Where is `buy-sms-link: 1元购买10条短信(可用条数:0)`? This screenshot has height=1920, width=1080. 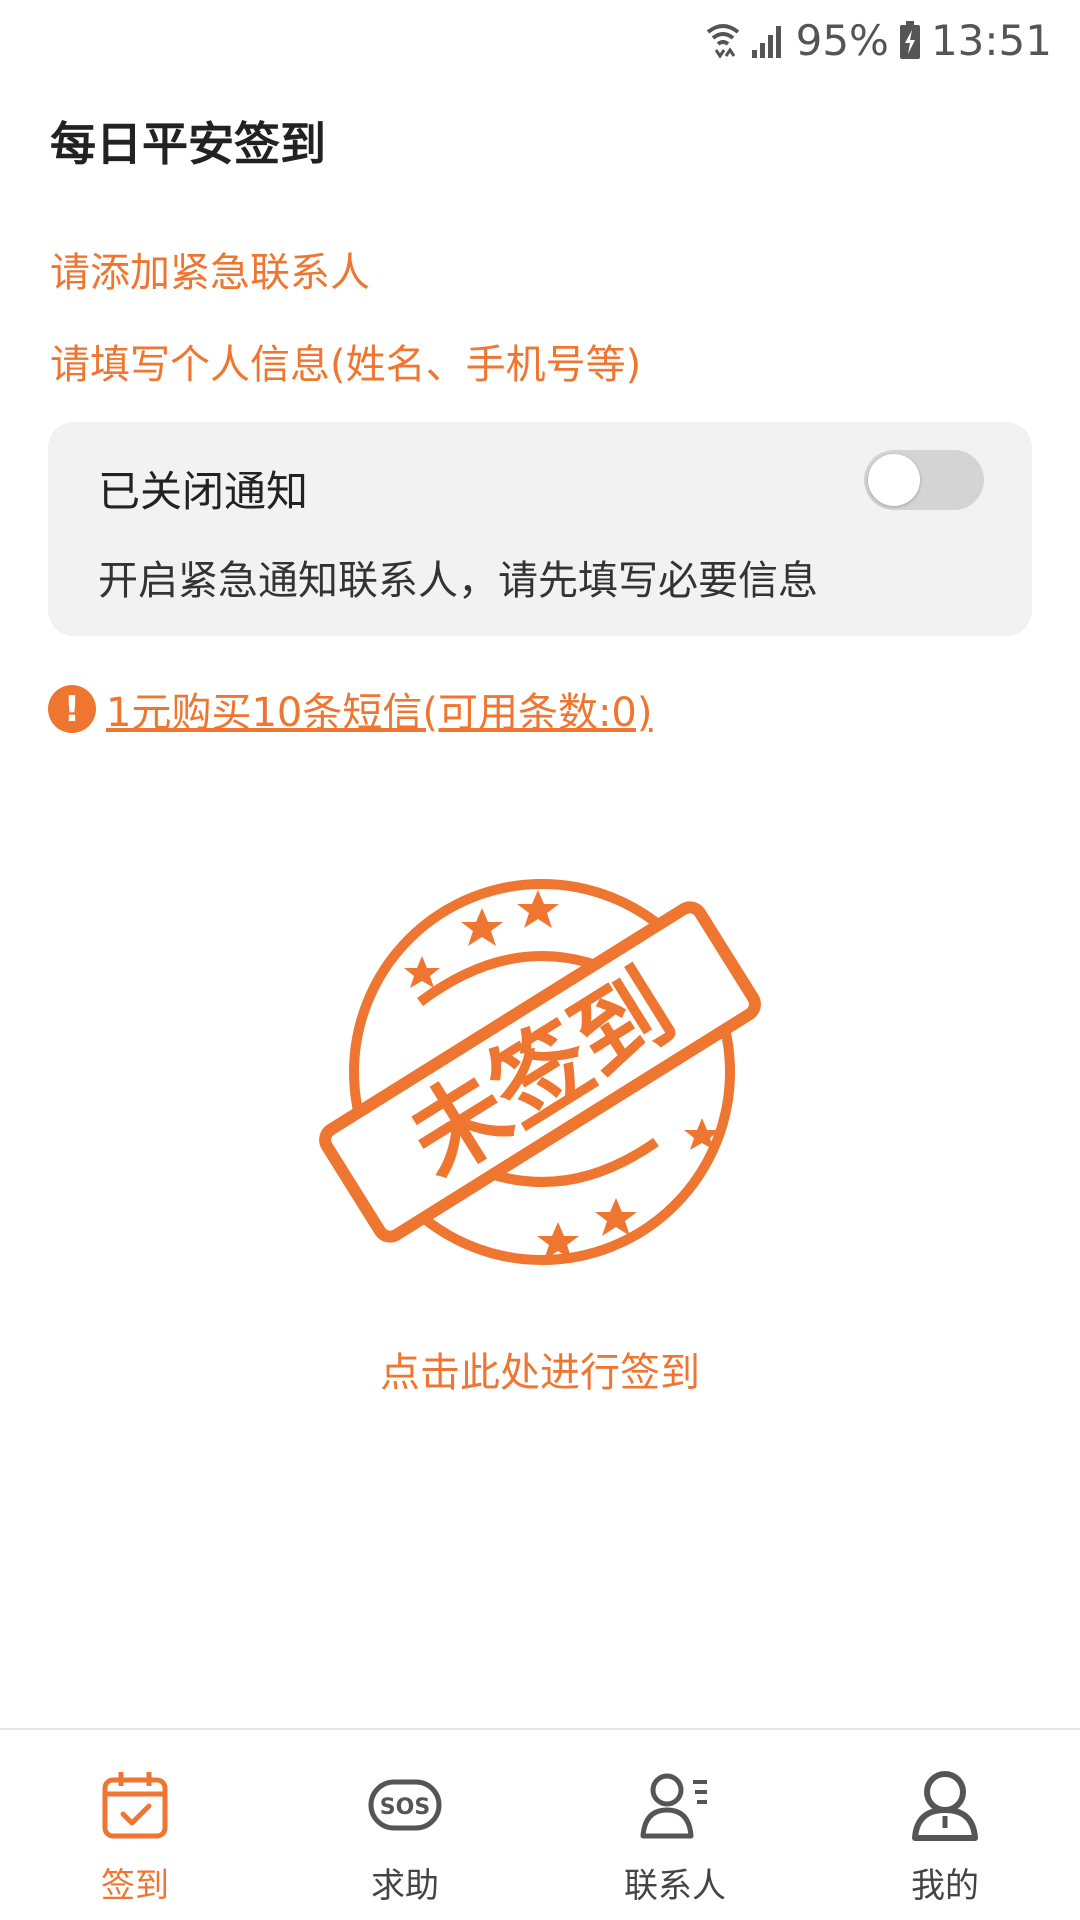
buy-sms-link: 1元购买10条短信(可用条数:0) is located at coordinates (379, 709).